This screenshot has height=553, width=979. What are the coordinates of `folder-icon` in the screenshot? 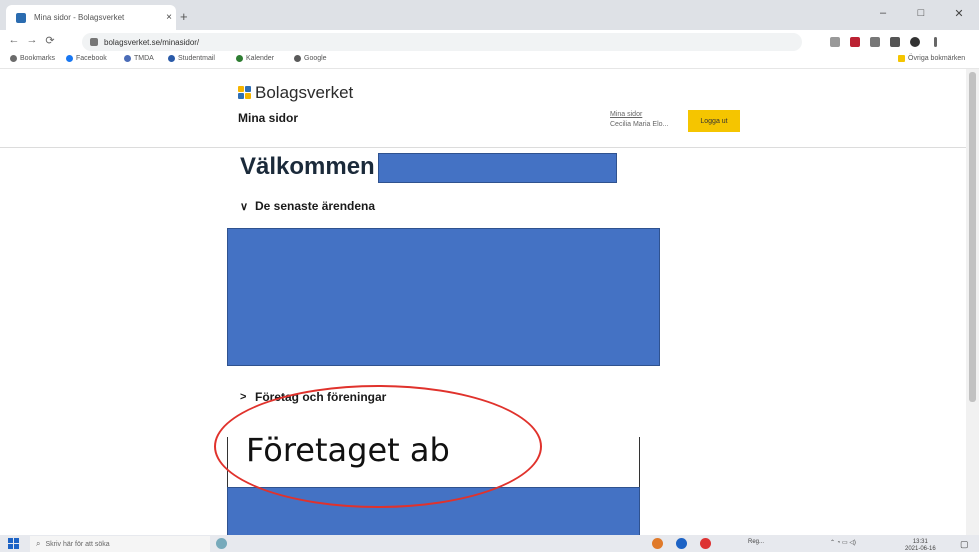 It's located at (901, 58).